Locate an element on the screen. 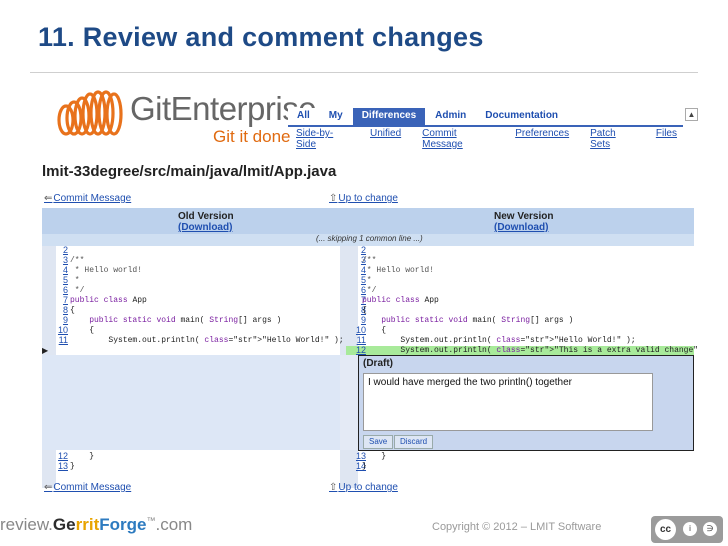  new-code-line: /** is located at coordinates (369, 260).